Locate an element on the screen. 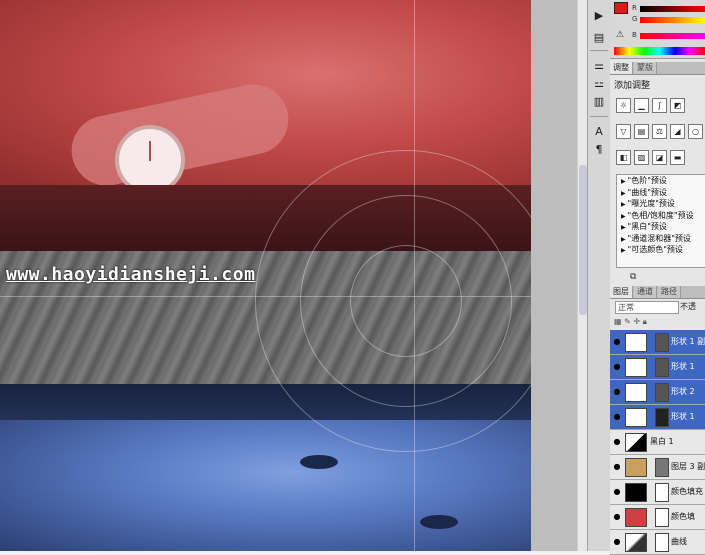 This screenshot has height=555, width=705. clone-source-icon: ▥ is located at coordinates (599, 102).